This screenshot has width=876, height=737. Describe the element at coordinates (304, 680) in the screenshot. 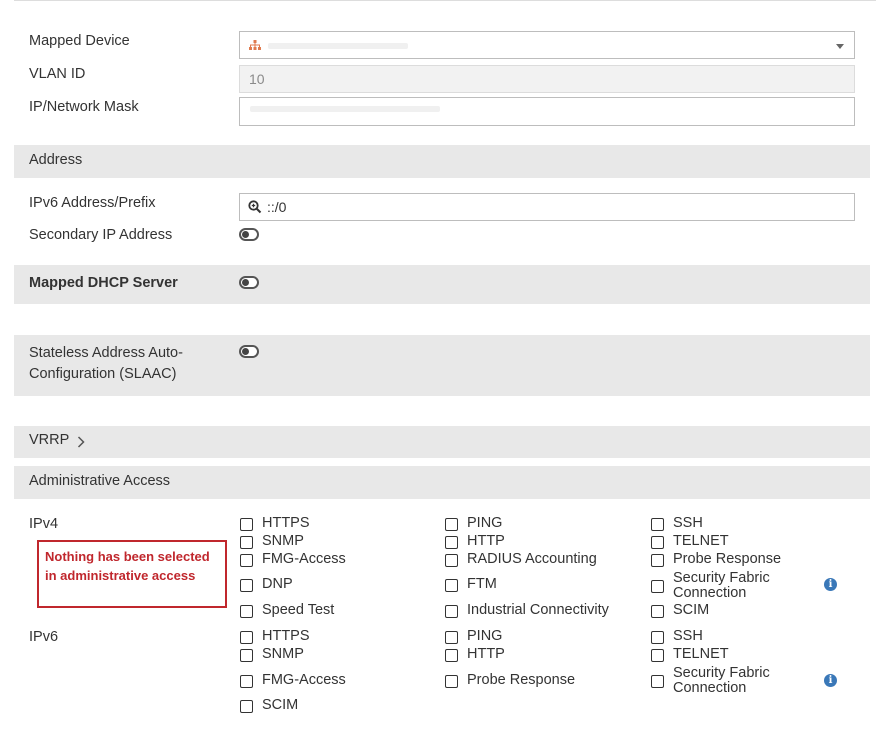

I see `checkbox-label: FMG-Access` at that location.